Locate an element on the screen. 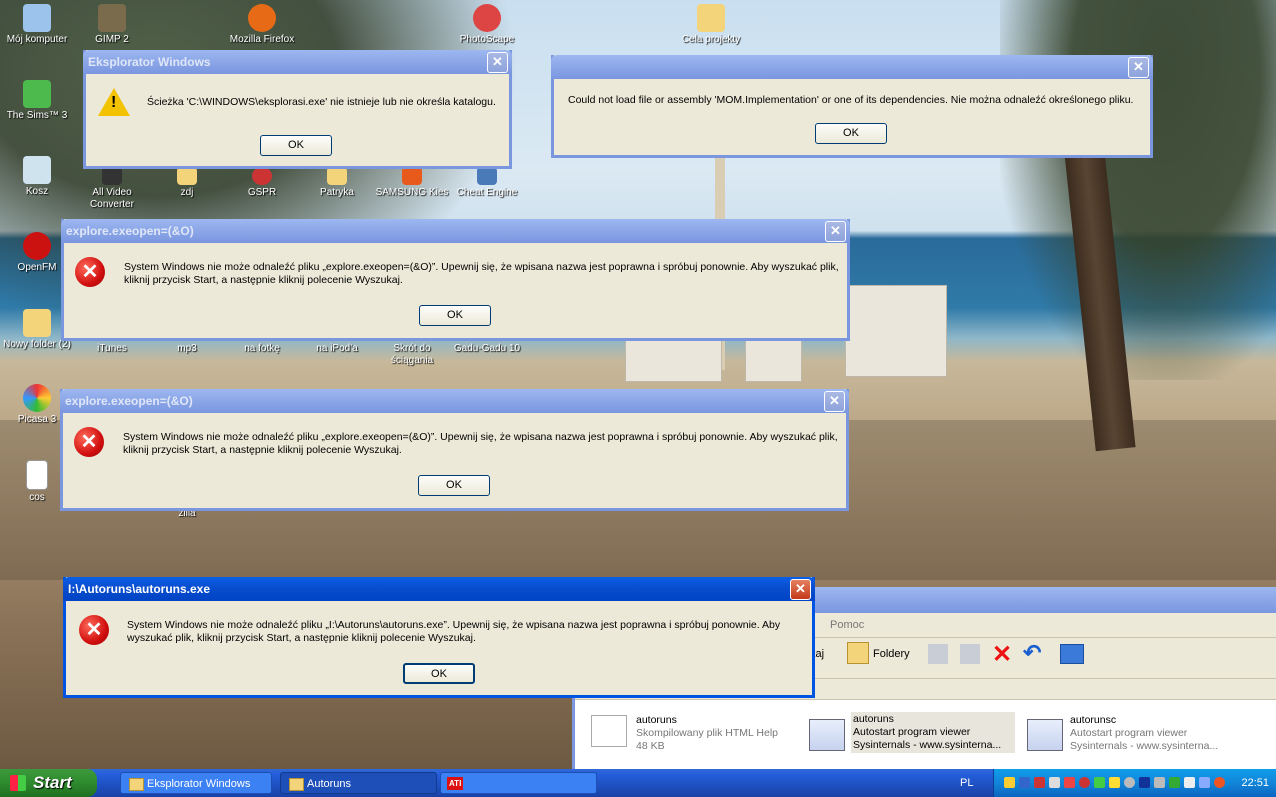 The width and height of the screenshot is (1276, 797). copy-to-icon is located at coordinates (970, 654).